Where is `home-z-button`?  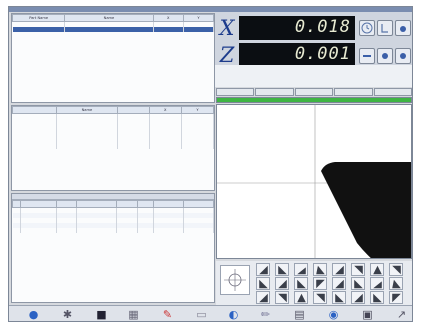
home-z-button is located at coordinates (403, 56).